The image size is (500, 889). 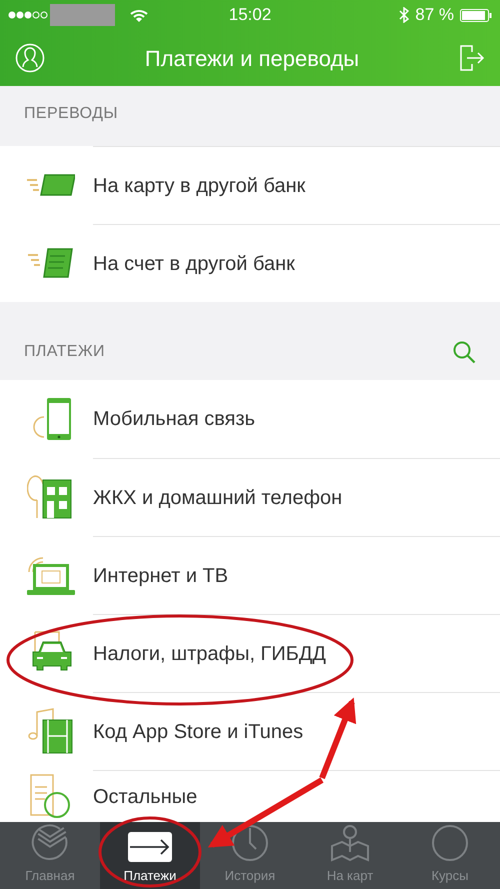 What do you see at coordinates (49, 497) in the screenshot?
I see `building-icon` at bounding box center [49, 497].